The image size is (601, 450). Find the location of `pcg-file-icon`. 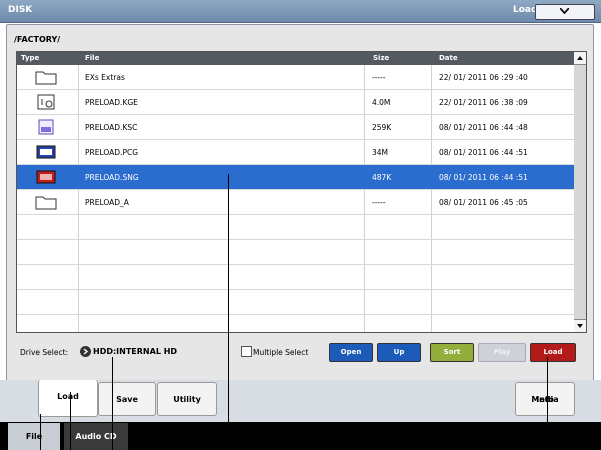

pcg-file-icon is located at coordinates (46, 152).